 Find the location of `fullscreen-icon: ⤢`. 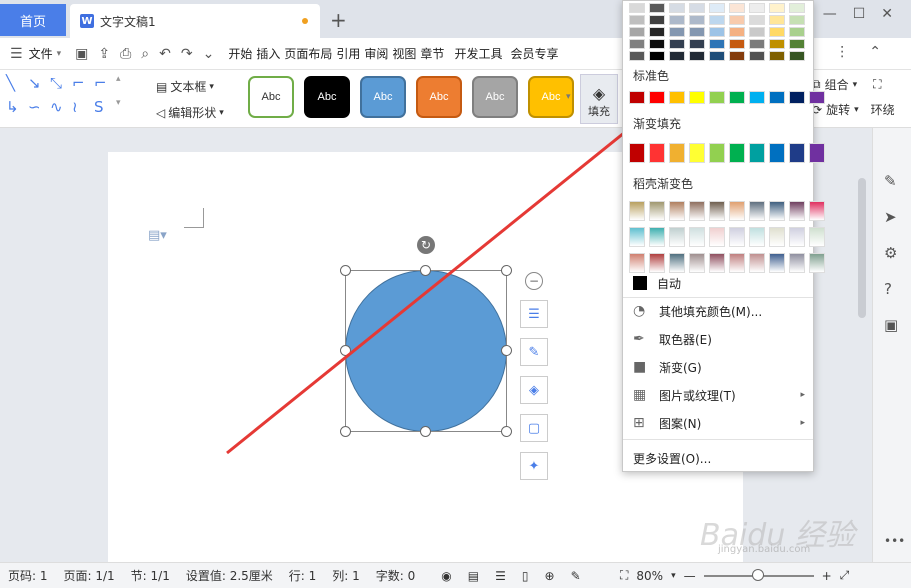

fullscreen-icon: ⤢ is located at coordinates (845, 575).